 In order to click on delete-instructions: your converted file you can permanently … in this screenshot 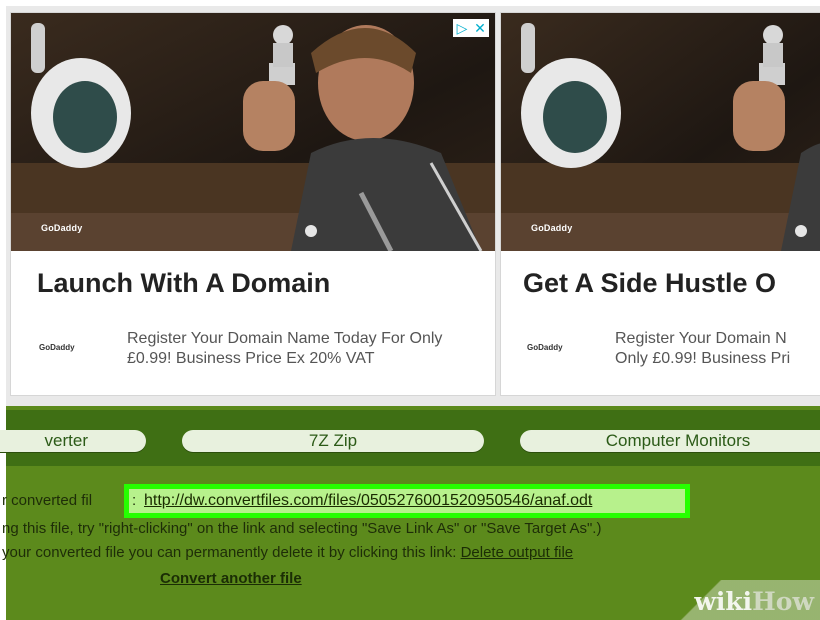, I will do `click(287, 552)`.